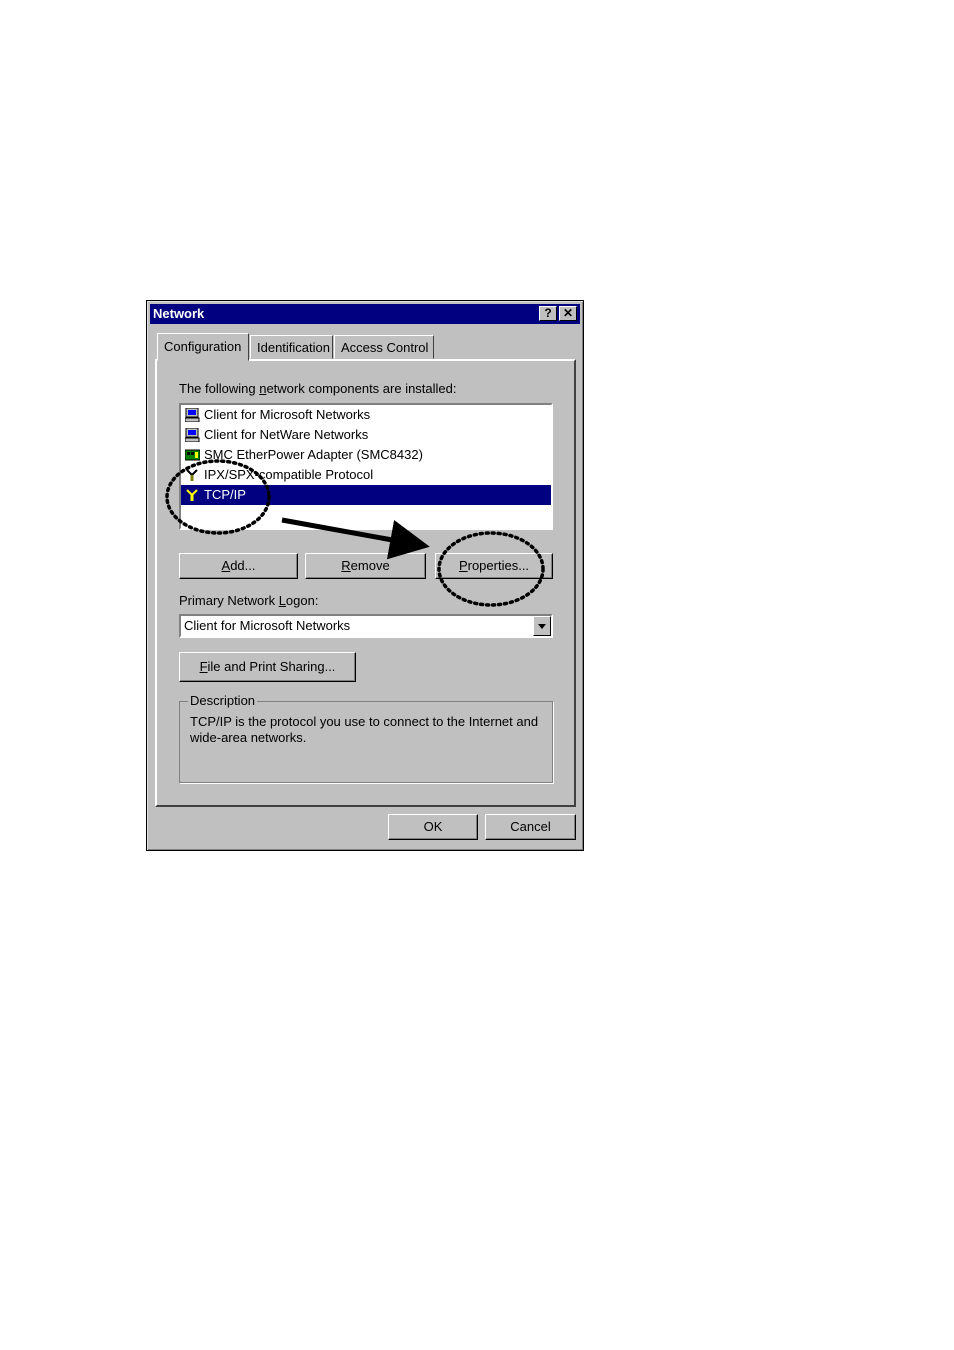 The image size is (954, 1350). What do you see at coordinates (287, 414) in the screenshot?
I see `list-item-label: Client for Microsoft Networks` at bounding box center [287, 414].